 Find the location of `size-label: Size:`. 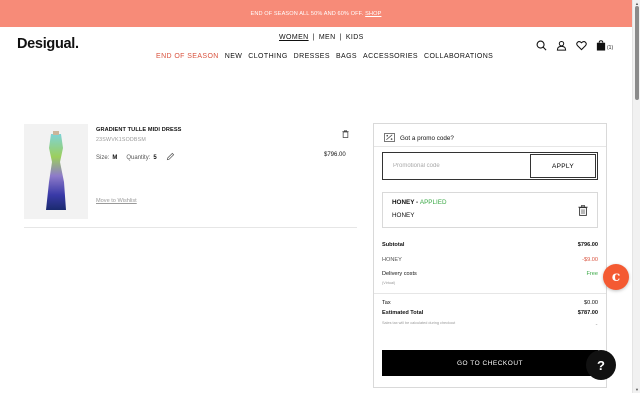

size-label: Size: is located at coordinates (103, 157).